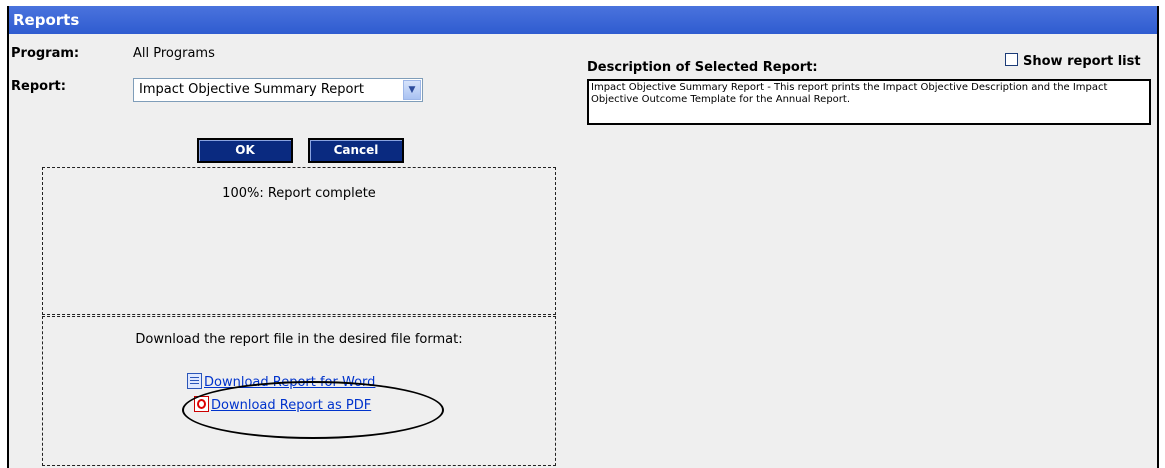  What do you see at coordinates (38, 86) in the screenshot?
I see `report-label: Report:` at bounding box center [38, 86].